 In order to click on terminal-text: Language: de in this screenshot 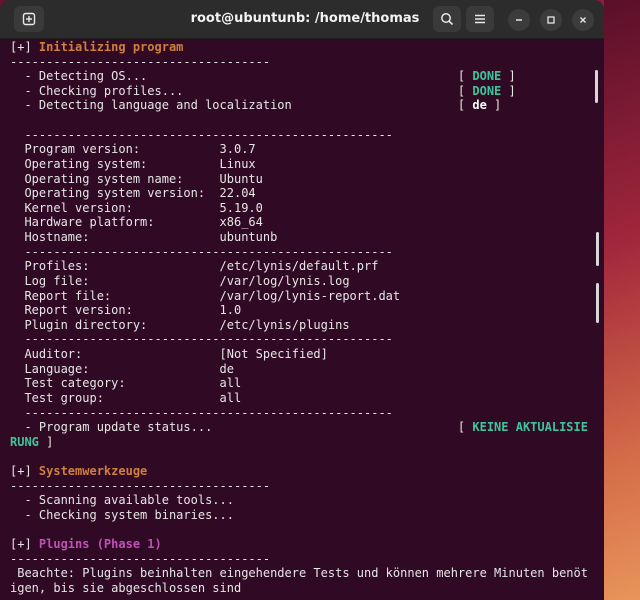, I will do `click(122, 368)`.